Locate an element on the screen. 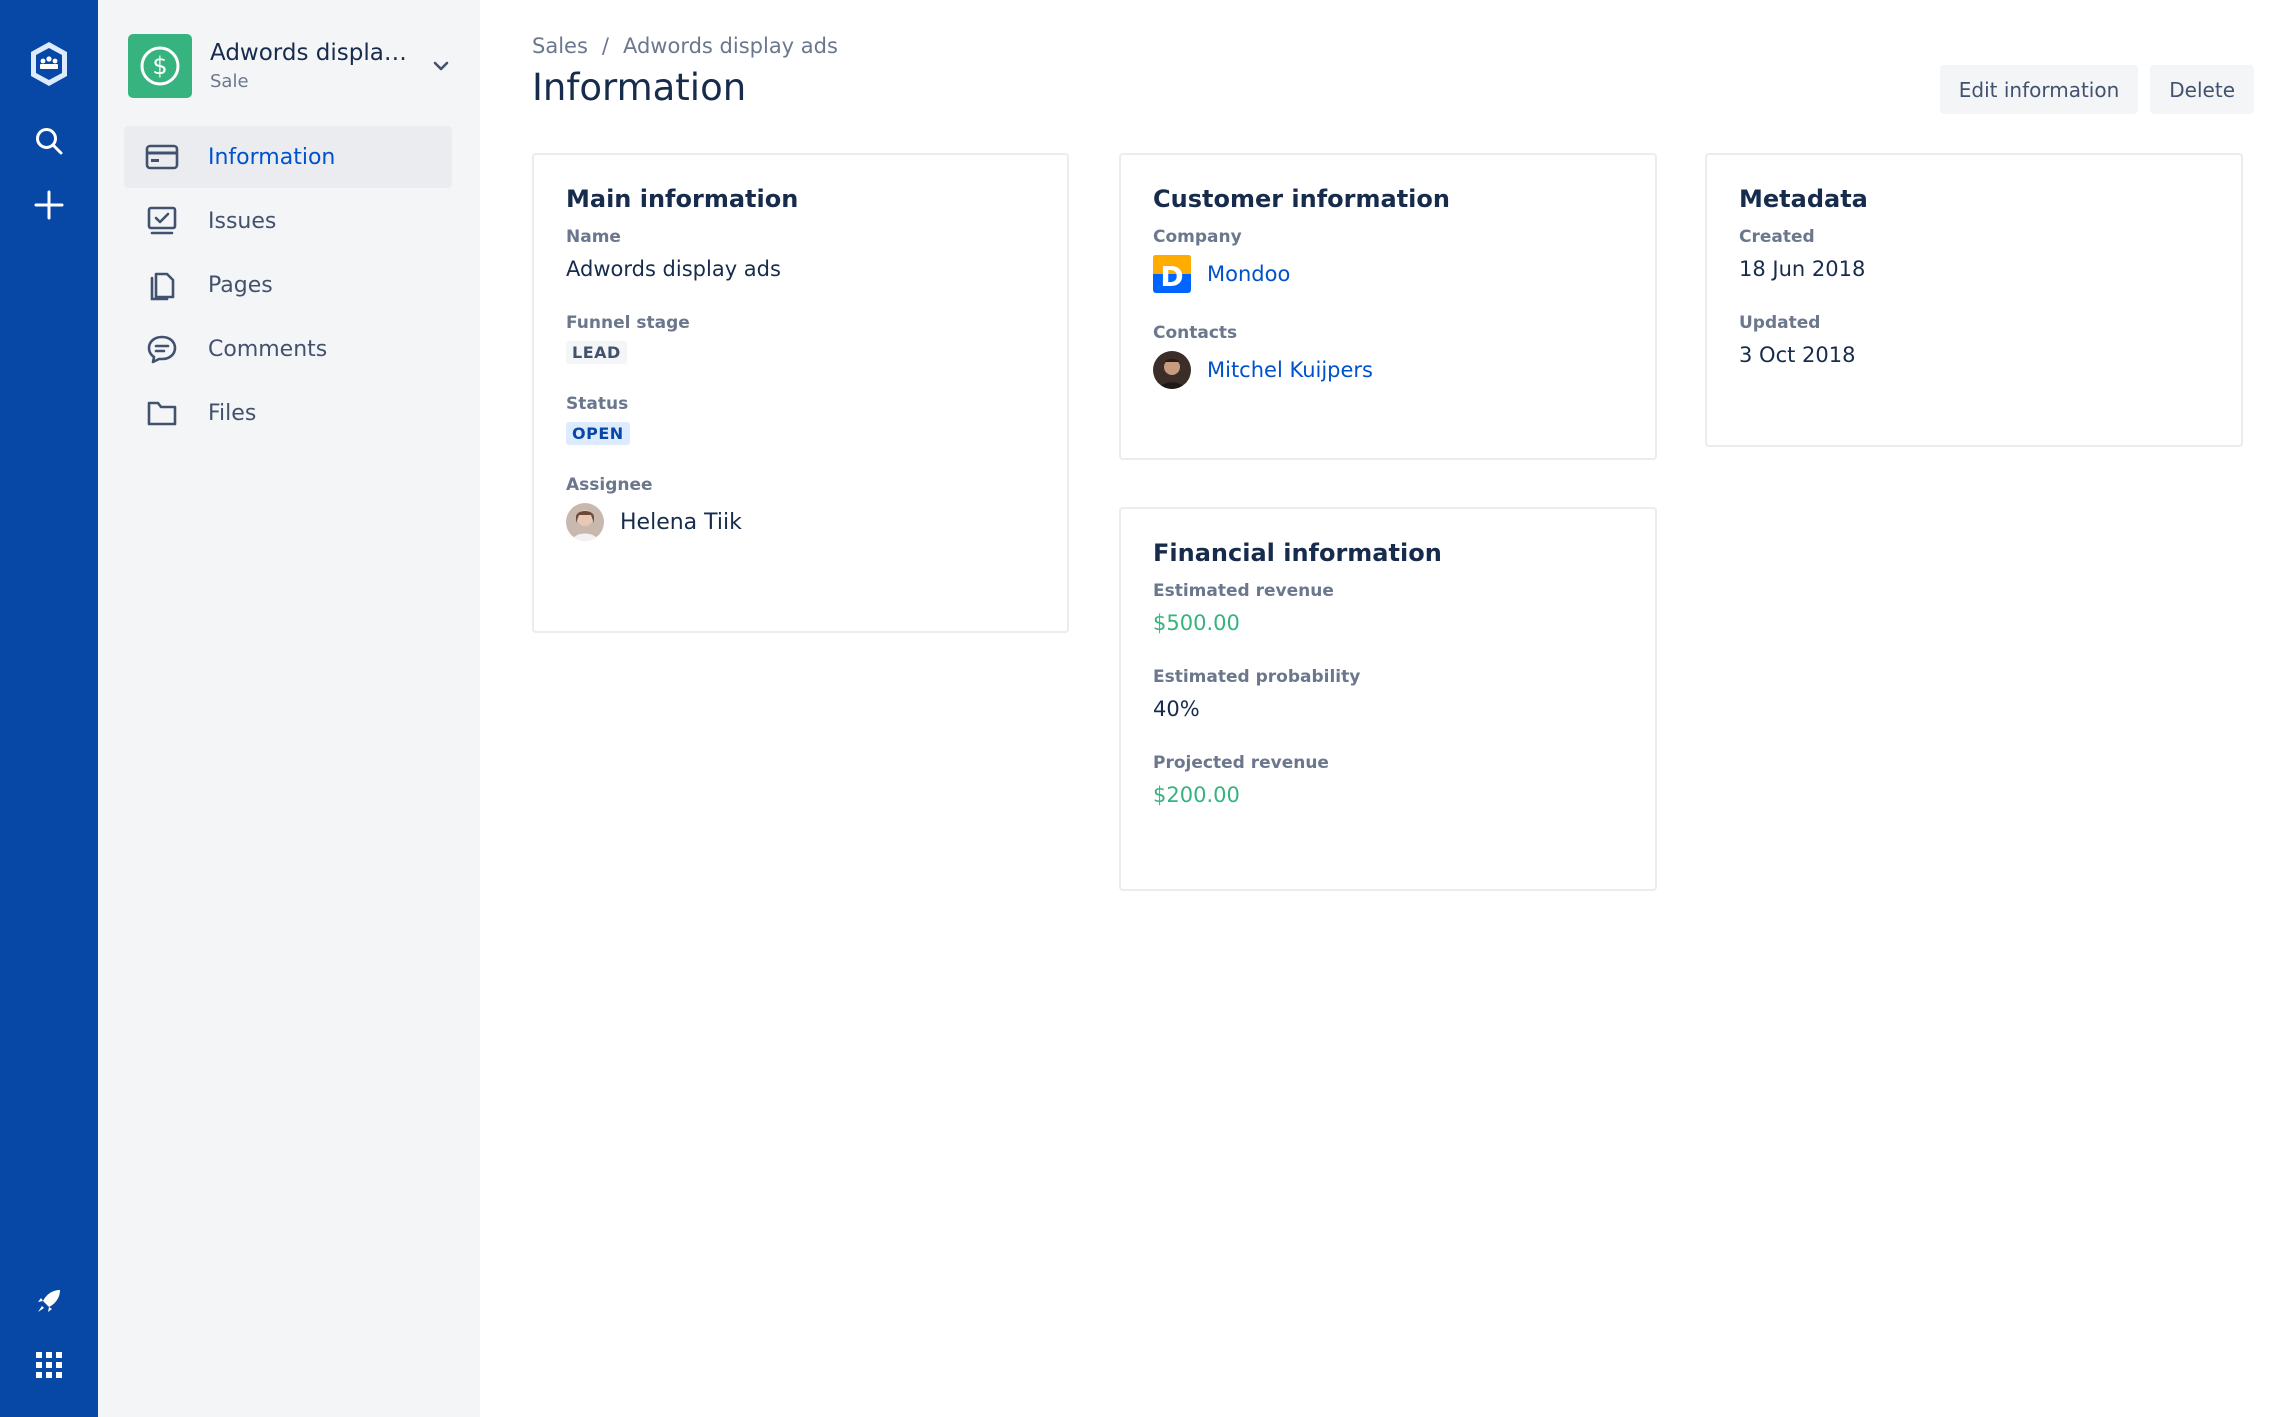  contact-avatar is located at coordinates (1172, 370).